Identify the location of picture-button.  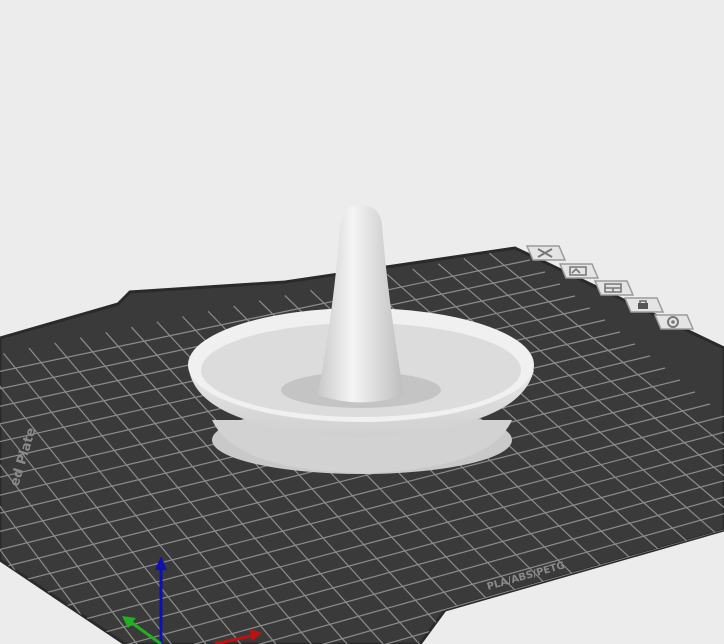
(579, 271).